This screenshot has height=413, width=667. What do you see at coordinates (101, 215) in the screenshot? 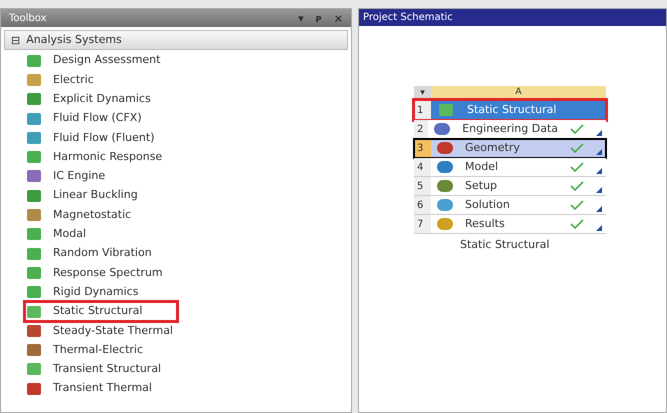
I see `toolbox-item: Magnetostatic` at bounding box center [101, 215].